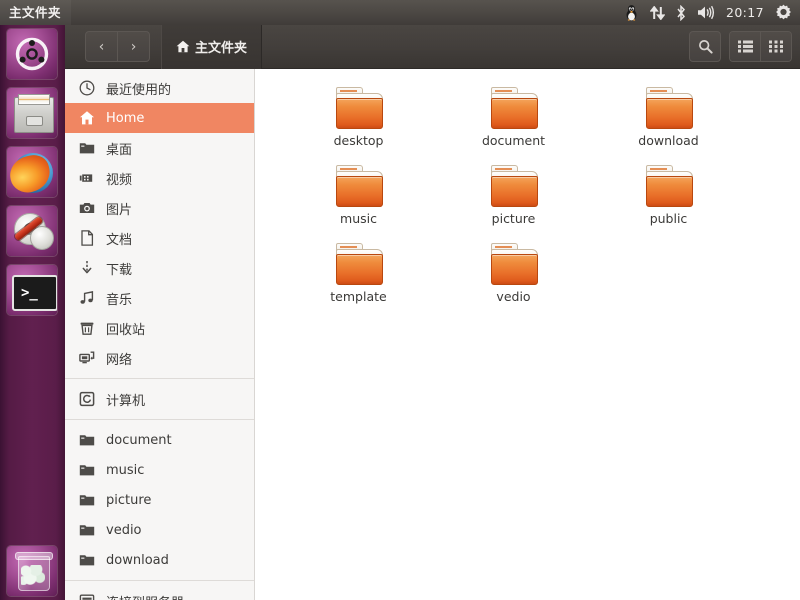 This screenshot has width=800, height=600. What do you see at coordinates (745, 12) in the screenshot?
I see `panel-clock: 20:17` at bounding box center [745, 12].